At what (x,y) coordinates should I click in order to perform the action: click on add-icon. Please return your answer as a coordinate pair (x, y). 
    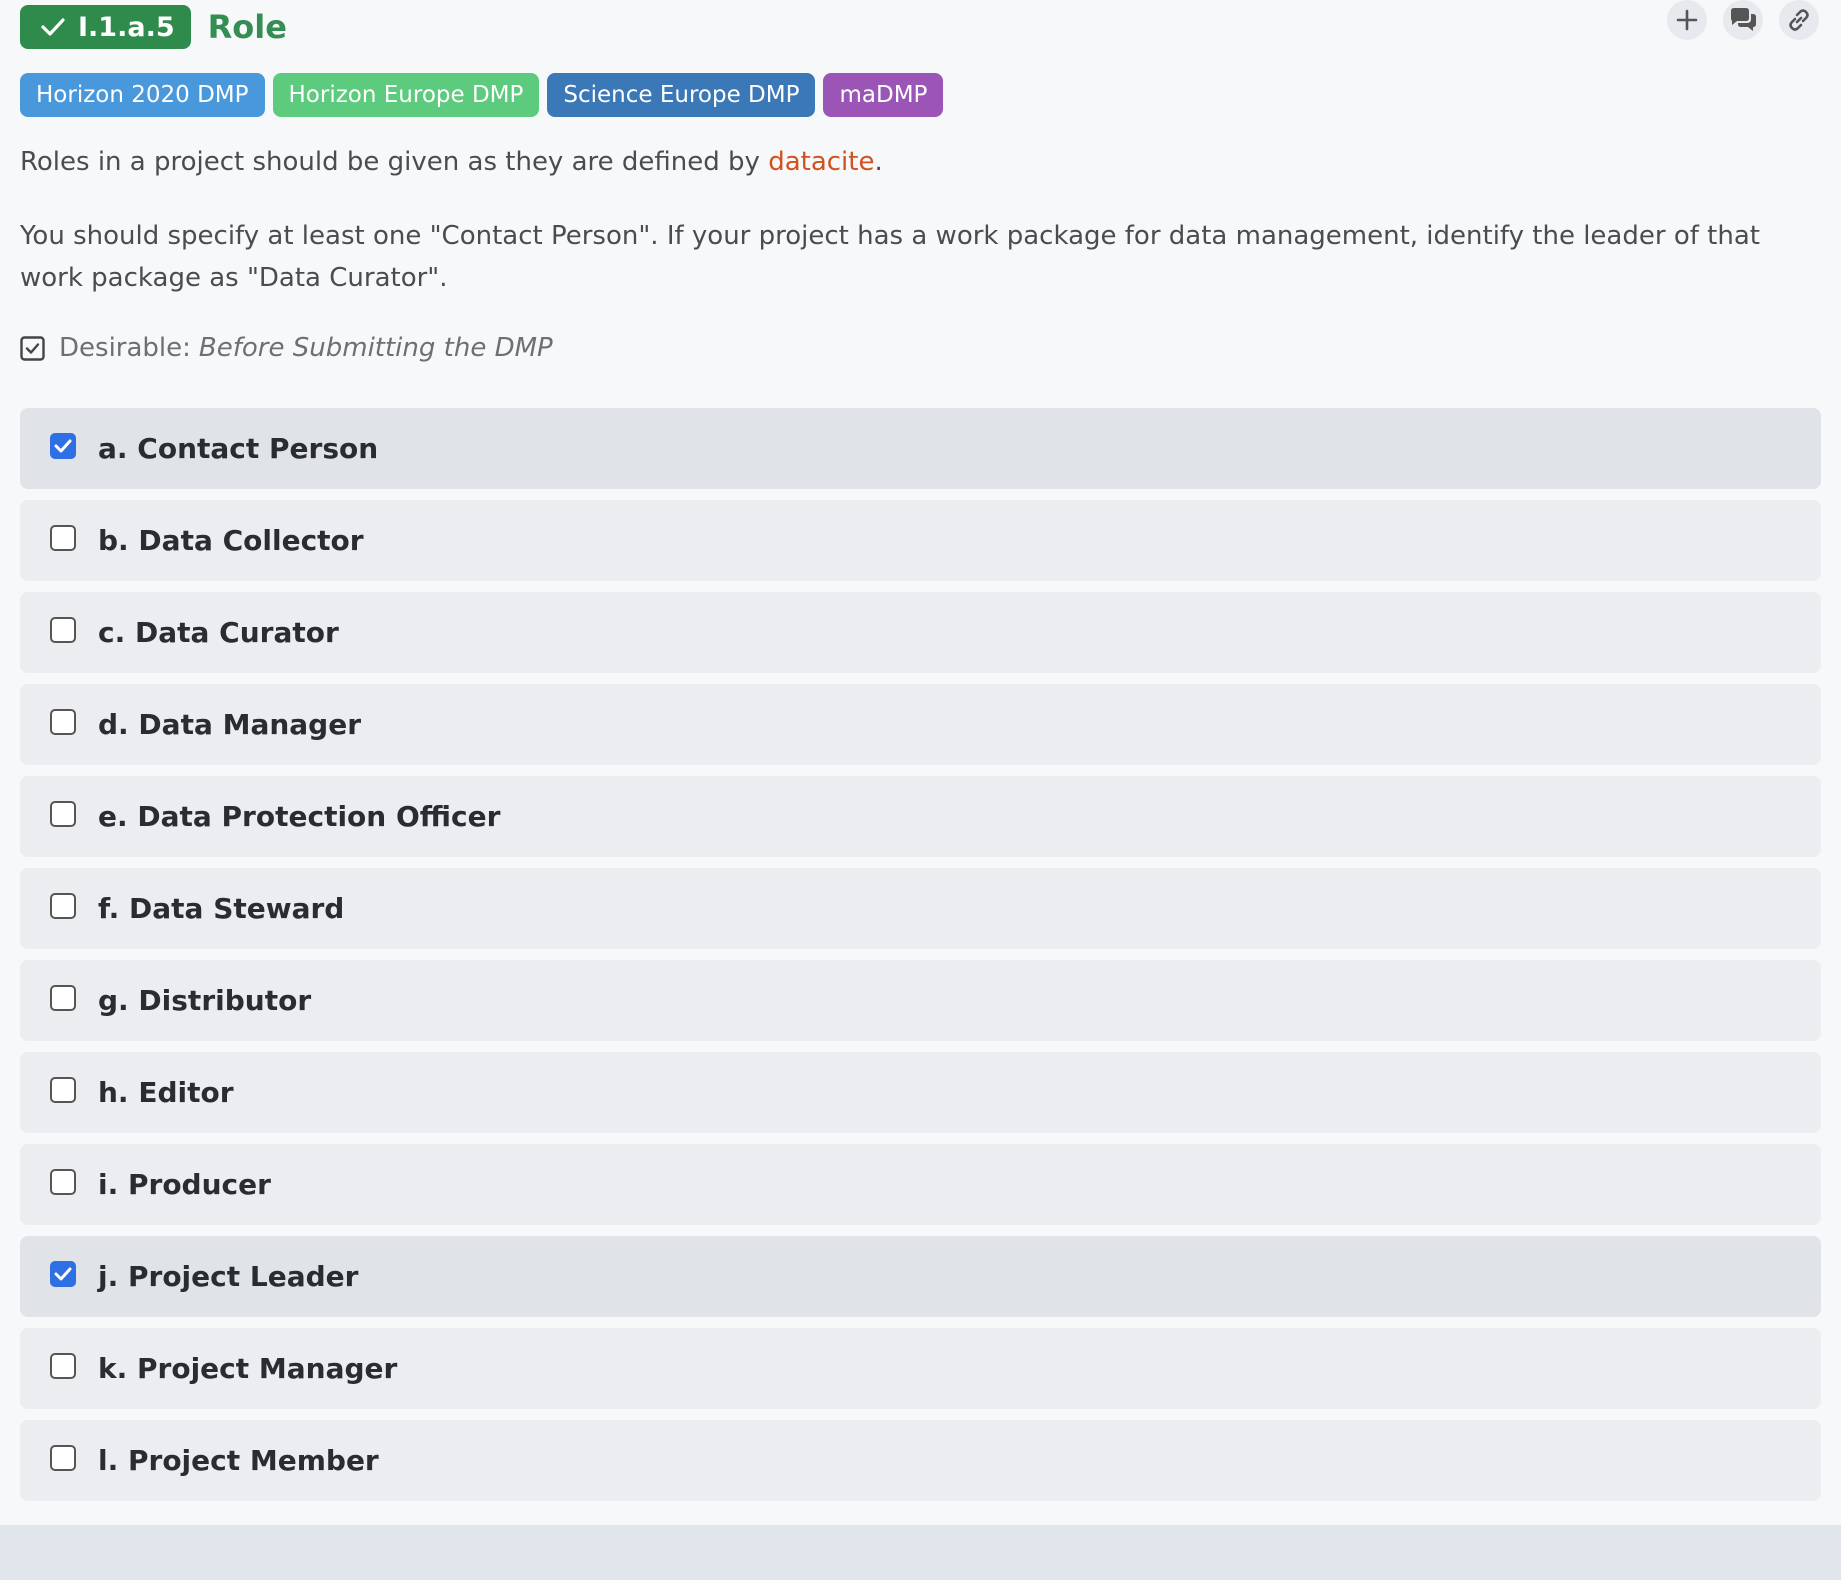
    Looking at the image, I should click on (1687, 20).